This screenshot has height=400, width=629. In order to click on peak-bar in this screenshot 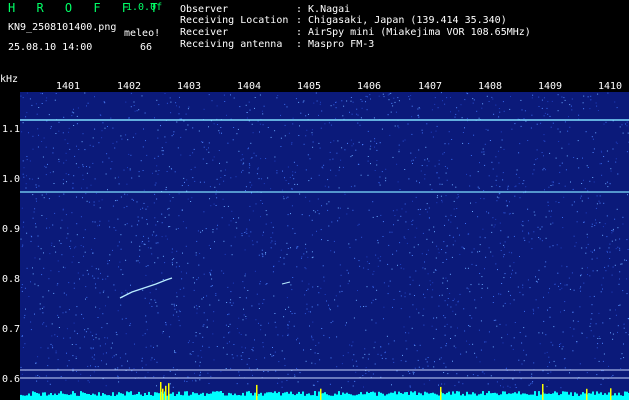, I will do `click(169, 391)`.